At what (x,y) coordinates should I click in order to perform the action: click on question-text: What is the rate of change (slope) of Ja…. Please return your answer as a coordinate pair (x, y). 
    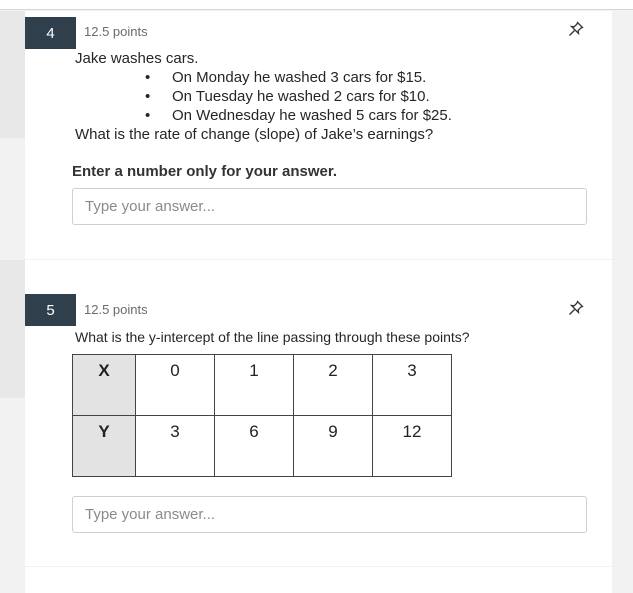
    Looking at the image, I should click on (254, 134).